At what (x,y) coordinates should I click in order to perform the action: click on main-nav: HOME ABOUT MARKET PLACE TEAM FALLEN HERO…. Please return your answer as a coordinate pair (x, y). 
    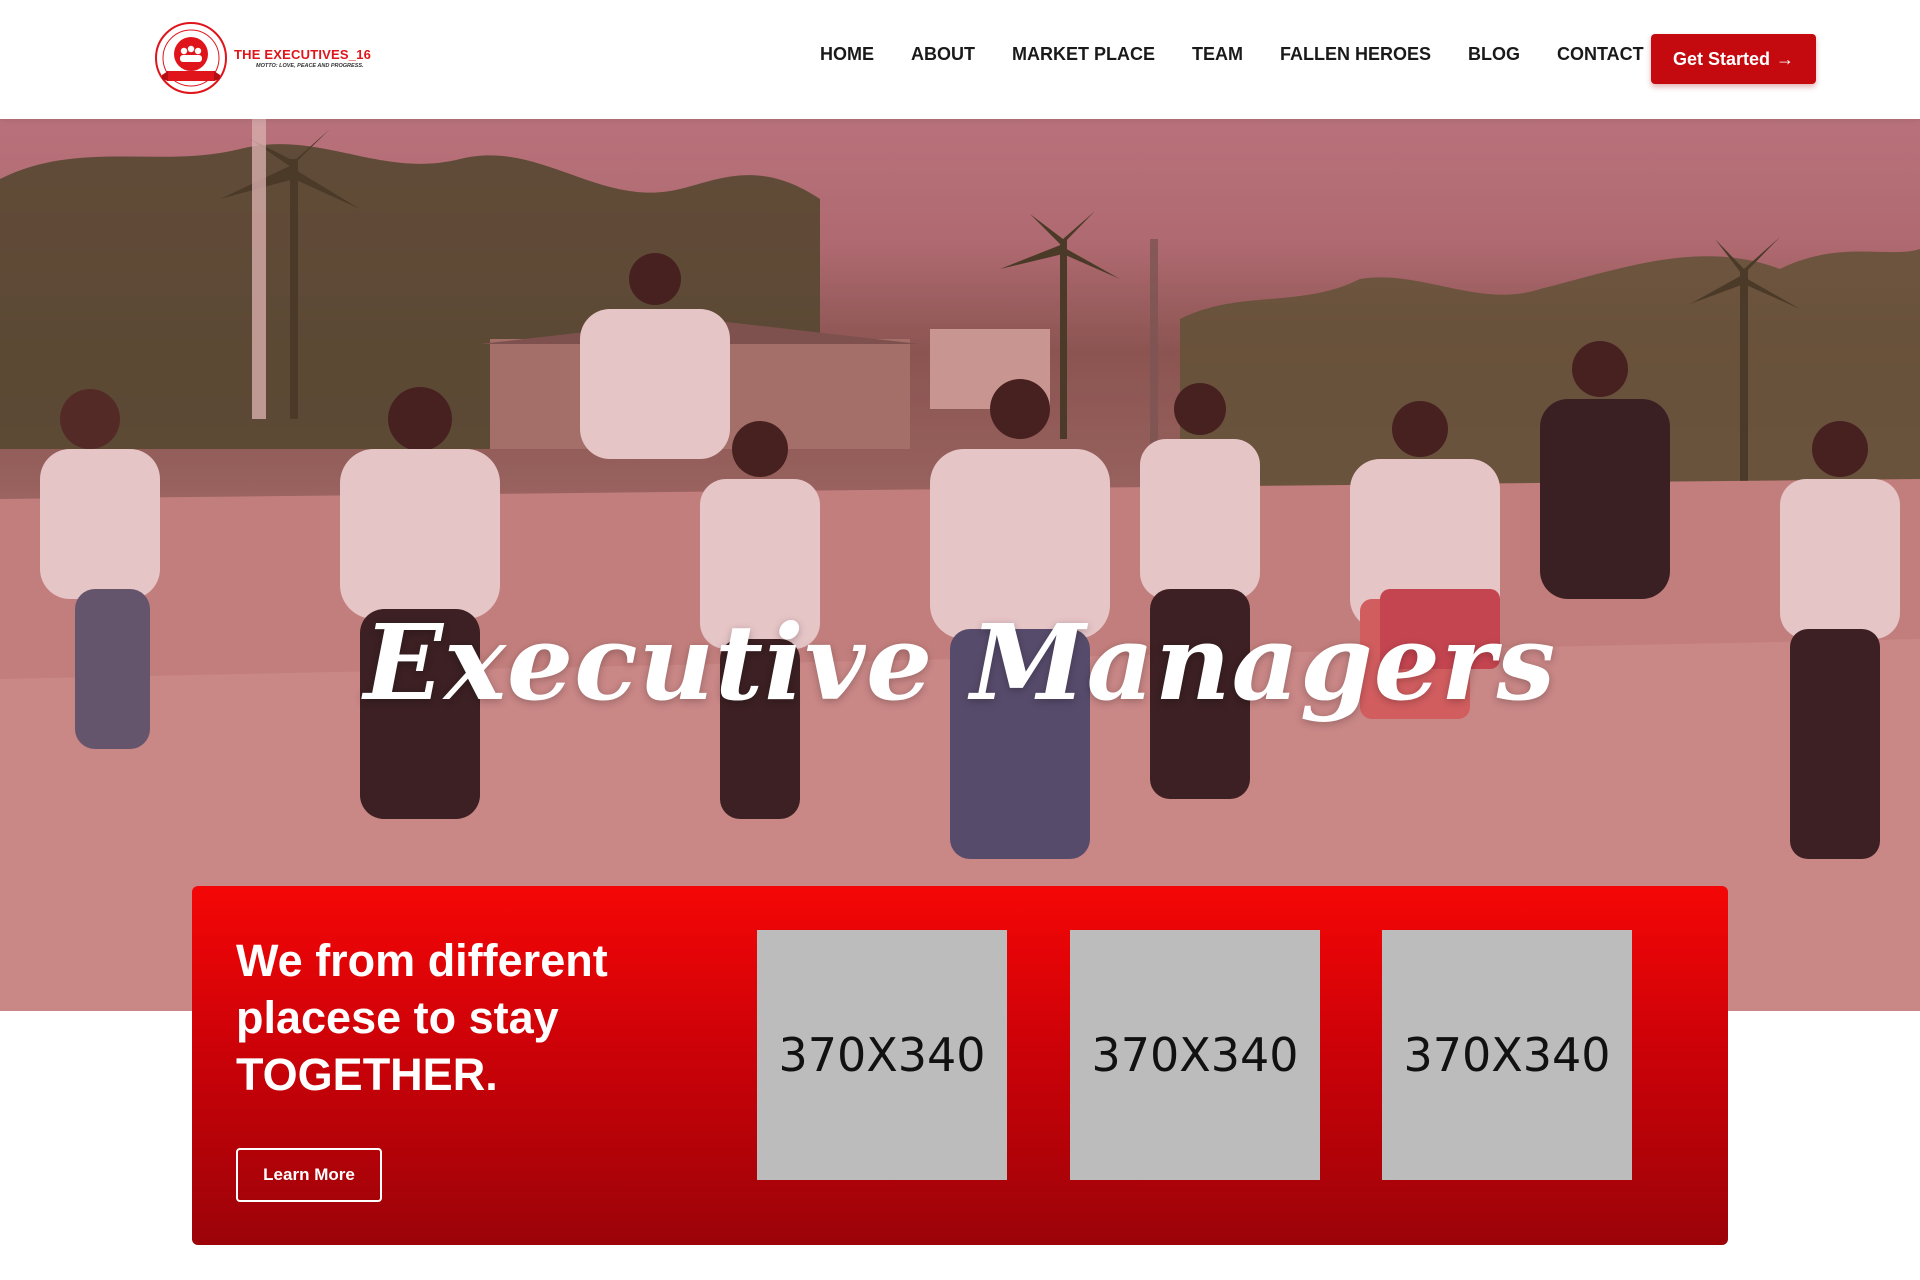
    Looking at the image, I should click on (1250, 54).